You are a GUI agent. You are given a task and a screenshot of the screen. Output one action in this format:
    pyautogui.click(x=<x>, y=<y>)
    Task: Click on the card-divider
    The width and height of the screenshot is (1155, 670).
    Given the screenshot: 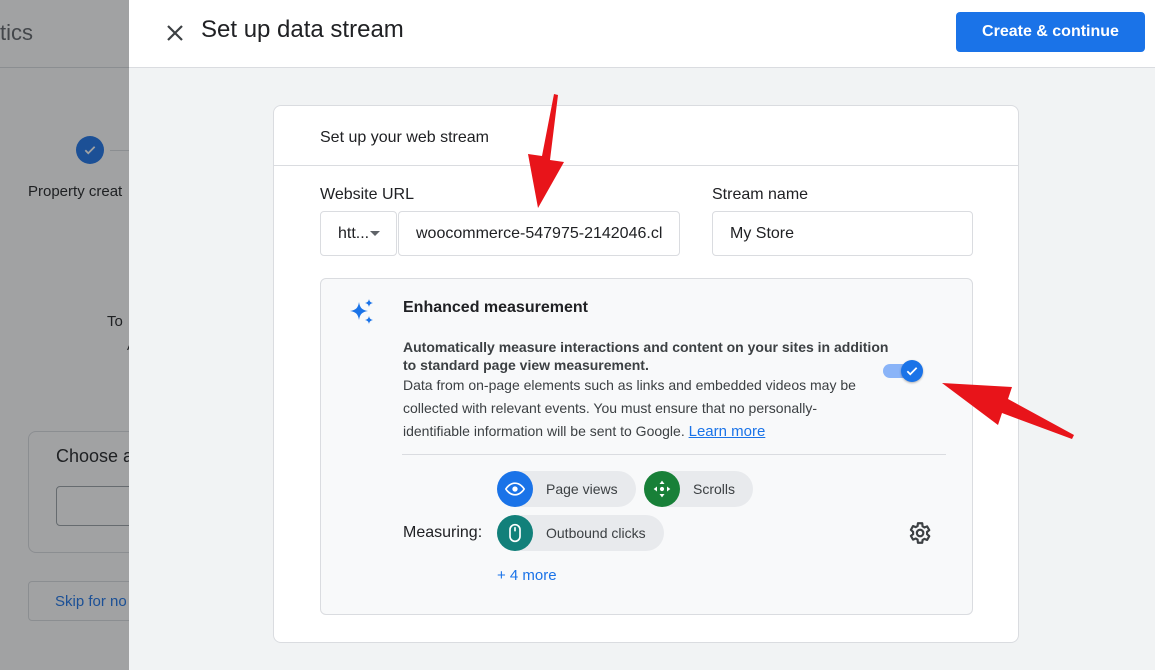 What is the action you would take?
    pyautogui.click(x=646, y=165)
    